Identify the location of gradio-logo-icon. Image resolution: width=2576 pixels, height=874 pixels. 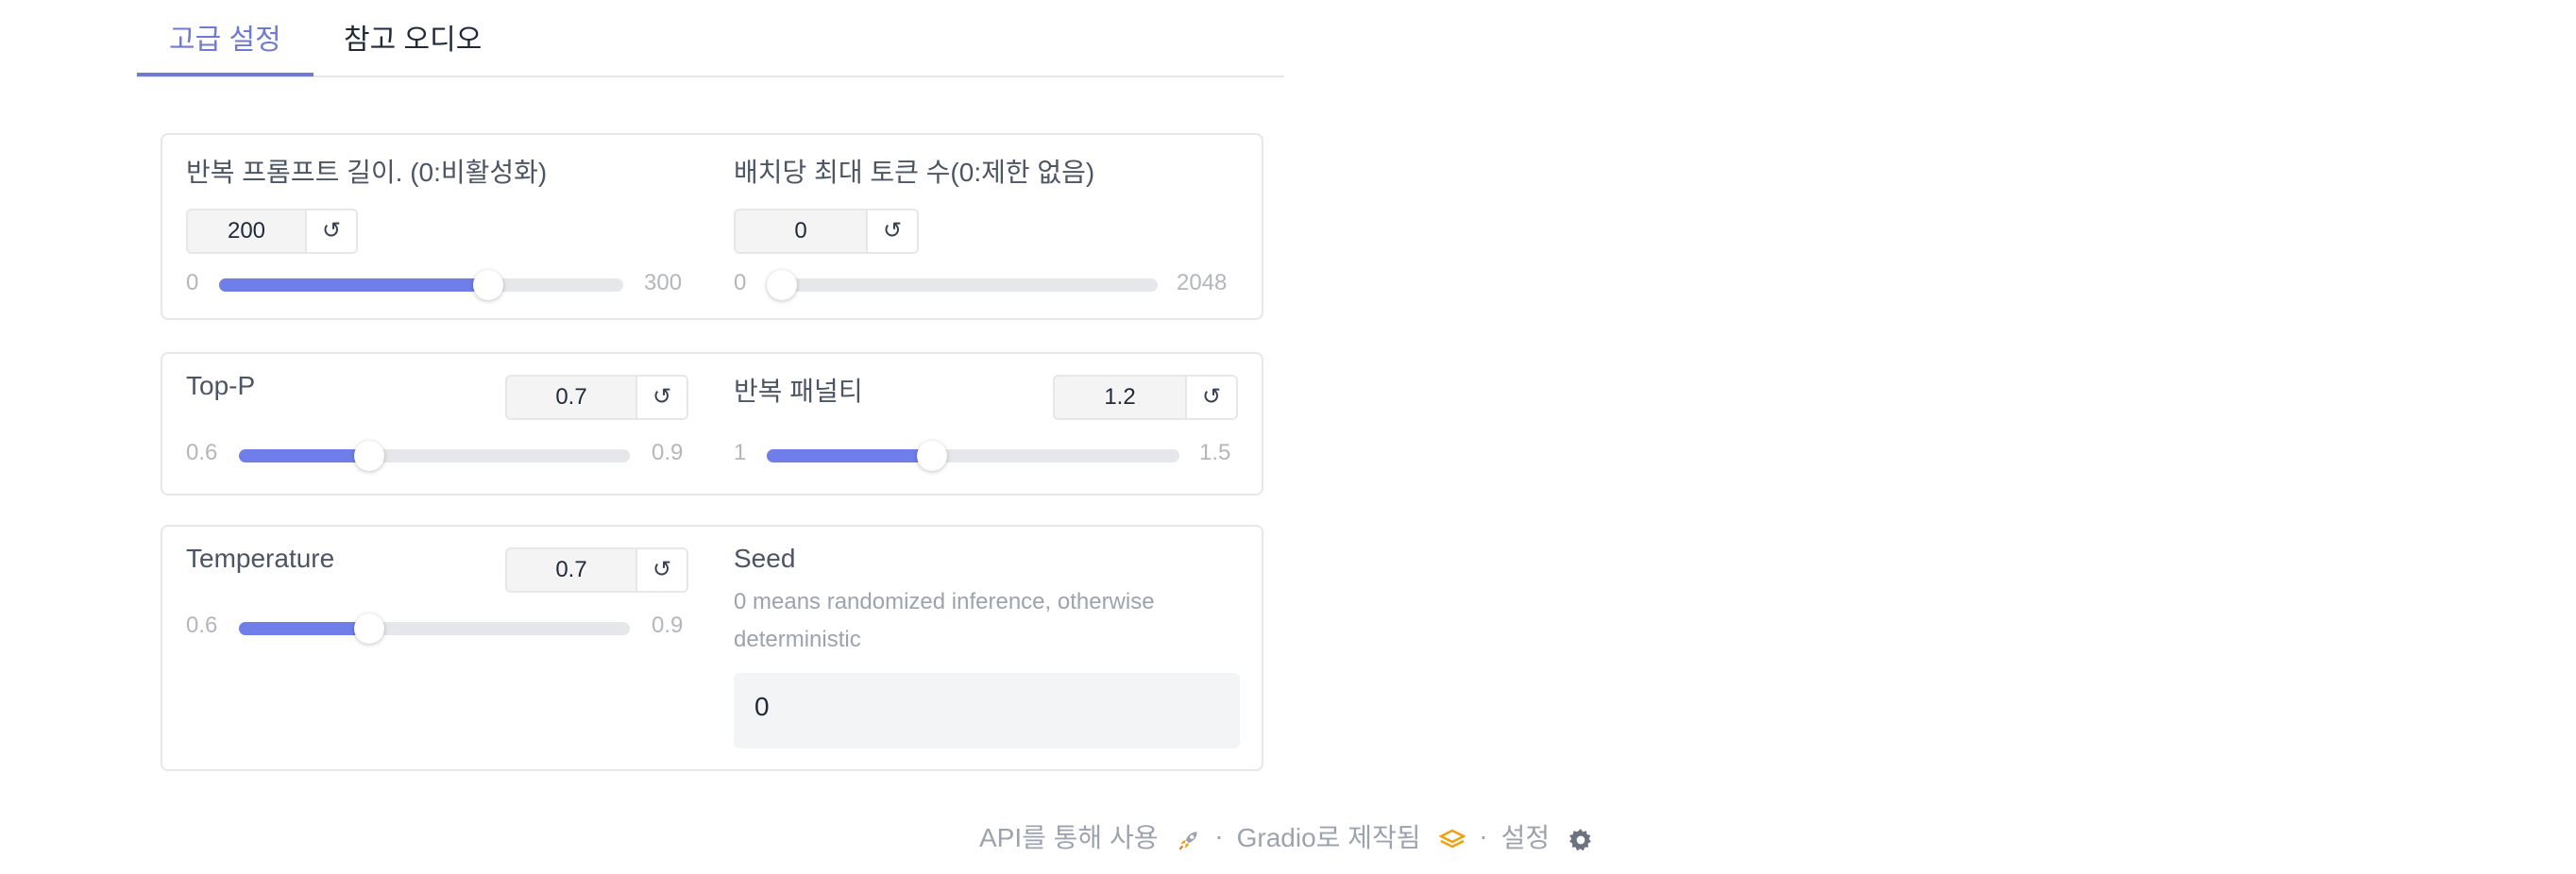
(1452, 839).